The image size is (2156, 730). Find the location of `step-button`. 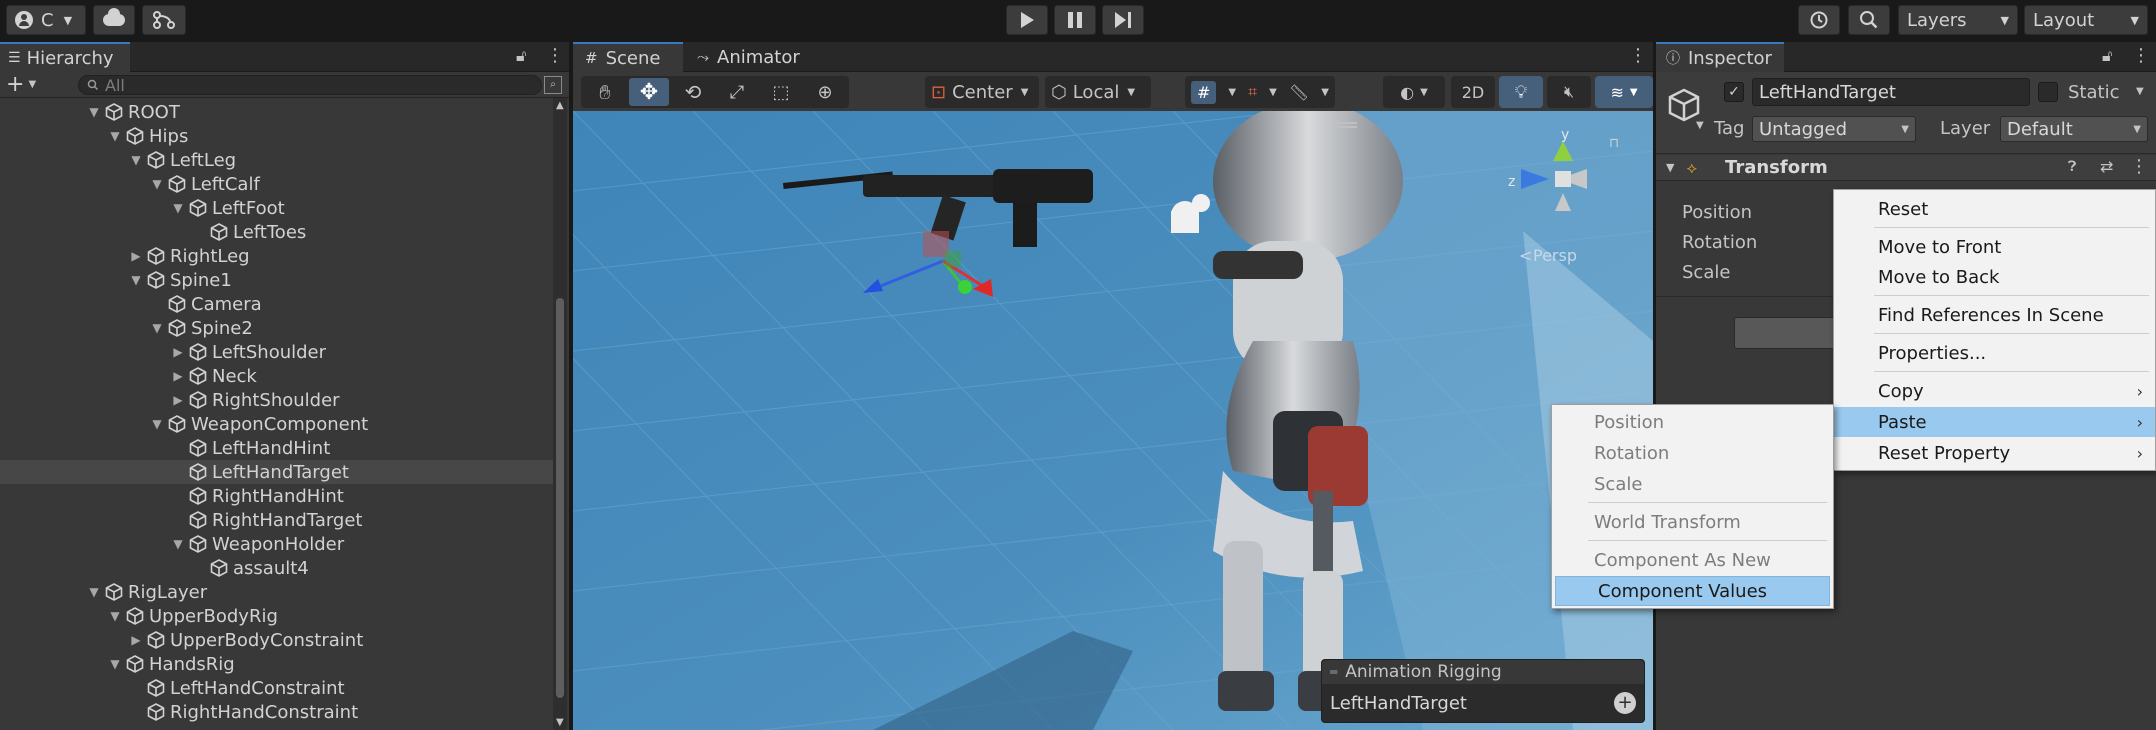

step-button is located at coordinates (1123, 20).